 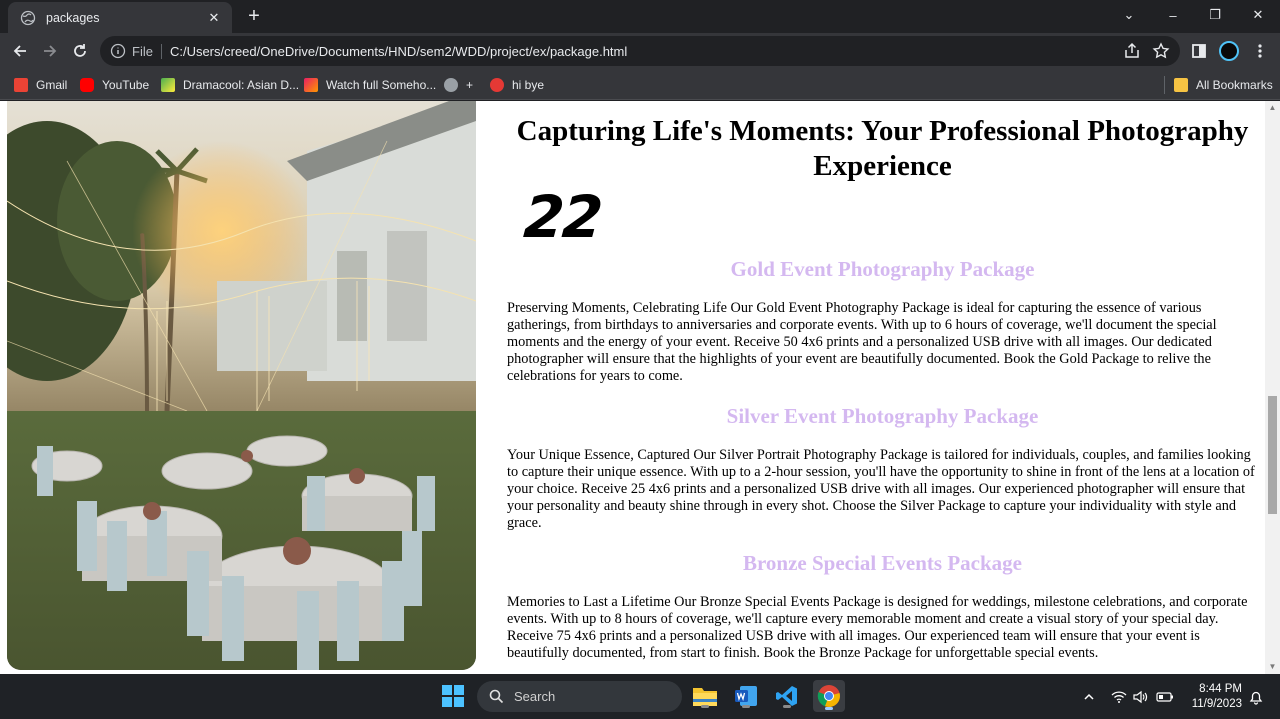 What do you see at coordinates (882, 416) in the screenshot?
I see `silver-package-title: Silver Event Photography Package` at bounding box center [882, 416].